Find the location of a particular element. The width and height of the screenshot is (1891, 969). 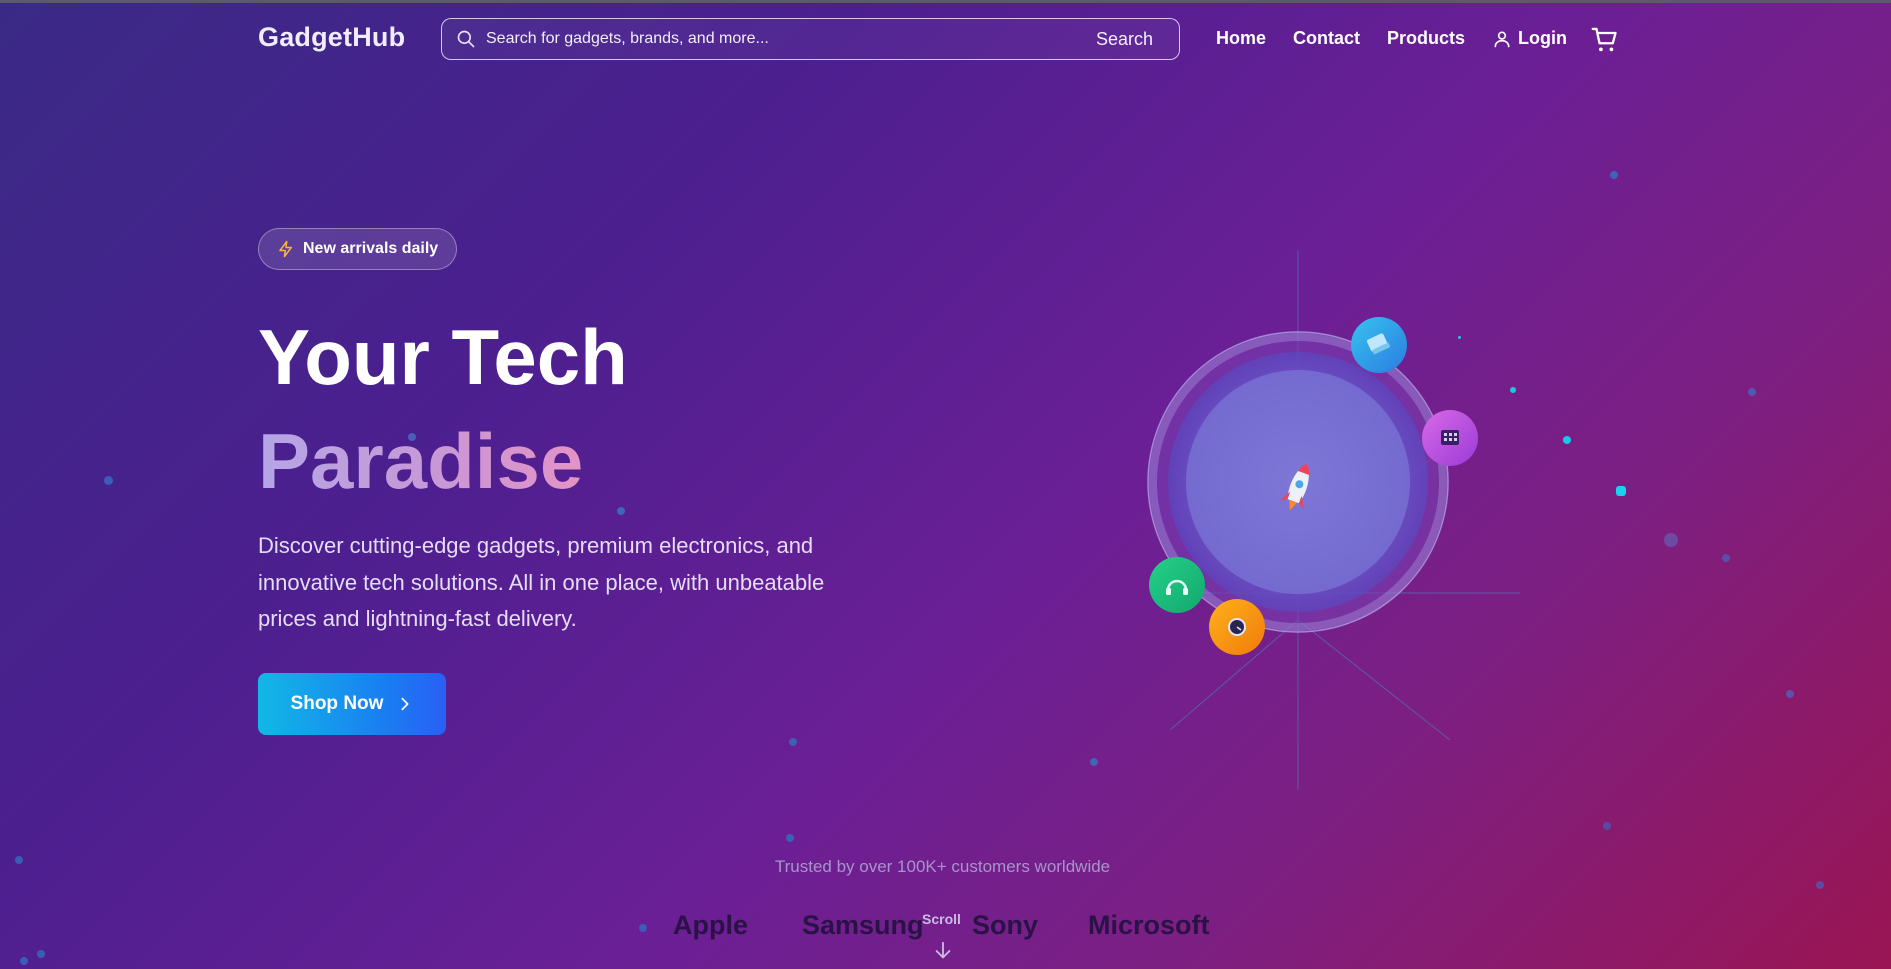

laptop-orbit-icon is located at coordinates (1379, 345).